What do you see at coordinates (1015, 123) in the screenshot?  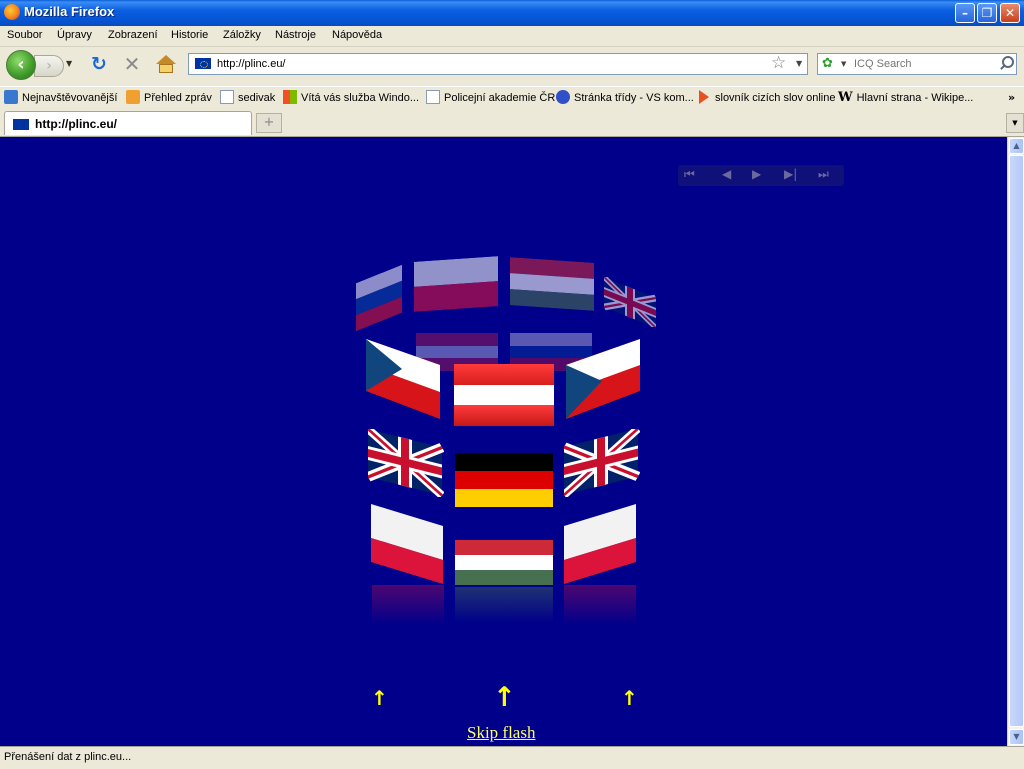 I see `tab-list-dropdown-icon: ▼` at bounding box center [1015, 123].